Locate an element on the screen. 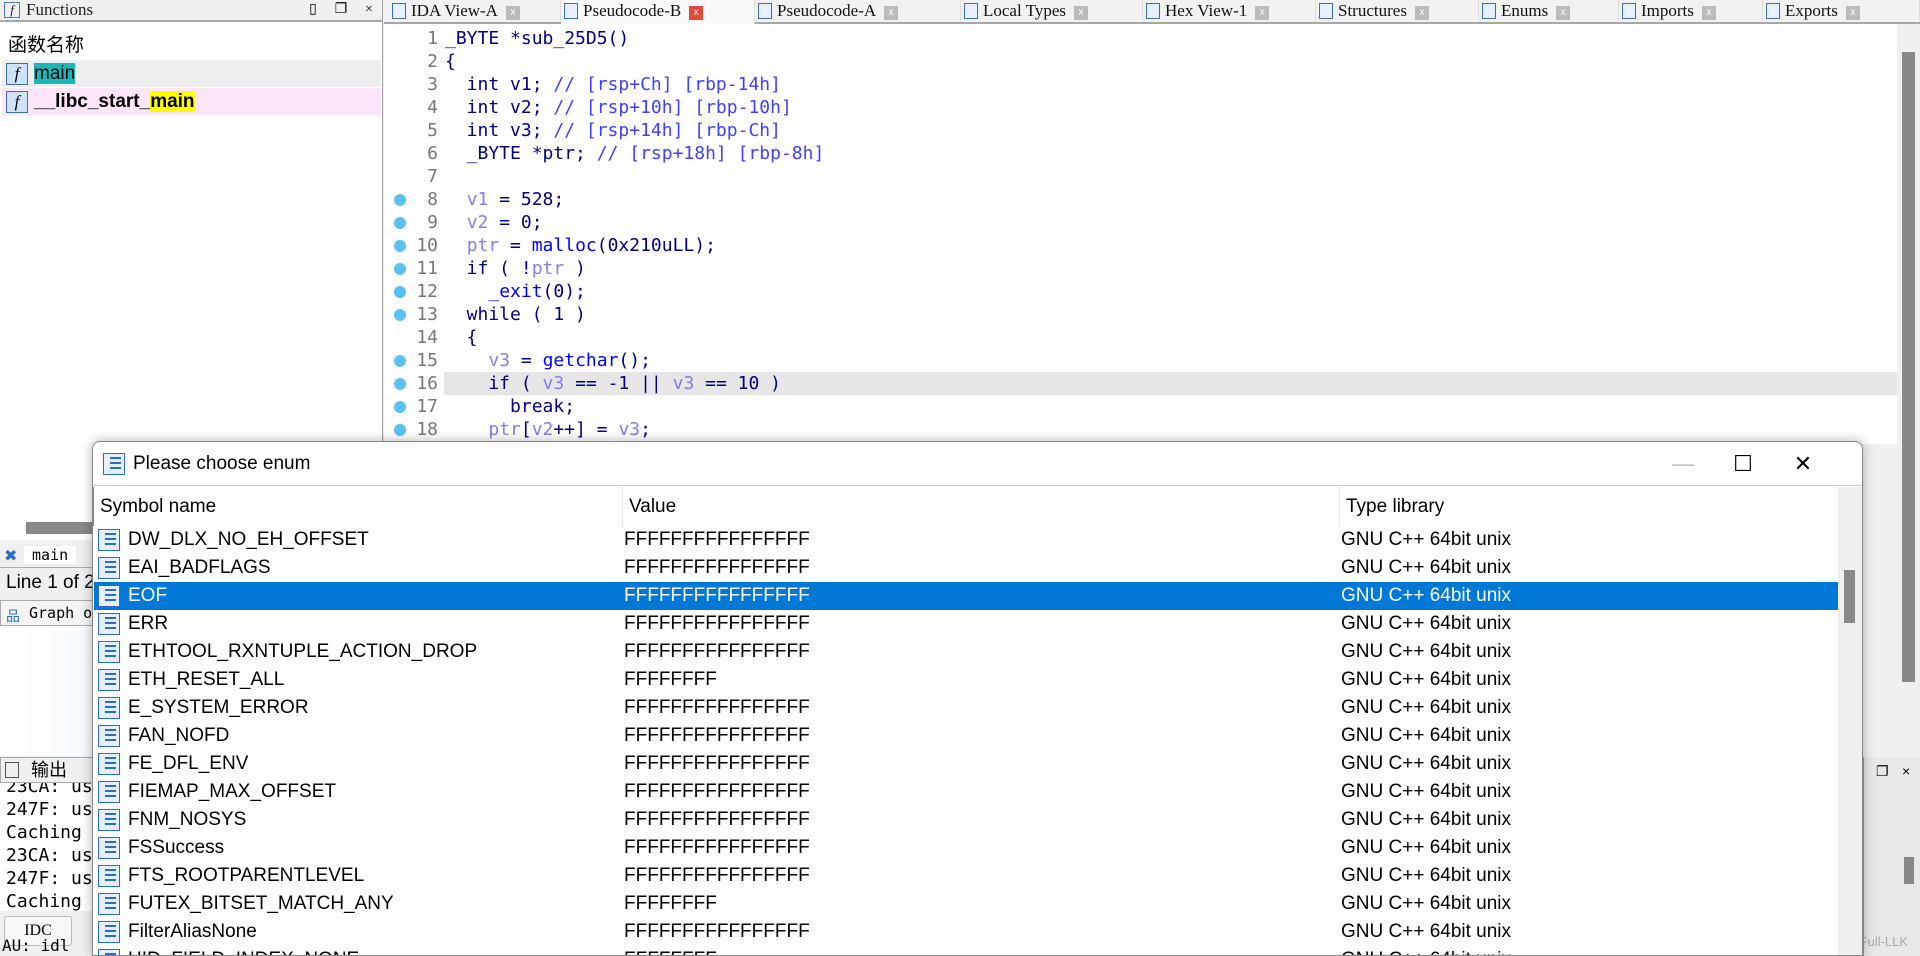  enum-row: ETH_RESET_ALL FFFFFFFF GNU C++ 64bit unix is located at coordinates (966, 680).